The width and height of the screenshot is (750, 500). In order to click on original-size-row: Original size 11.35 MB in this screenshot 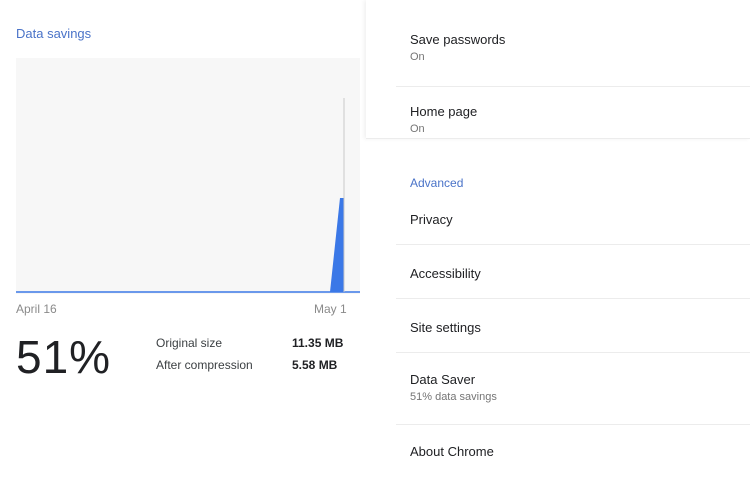, I will do `click(256, 347)`.